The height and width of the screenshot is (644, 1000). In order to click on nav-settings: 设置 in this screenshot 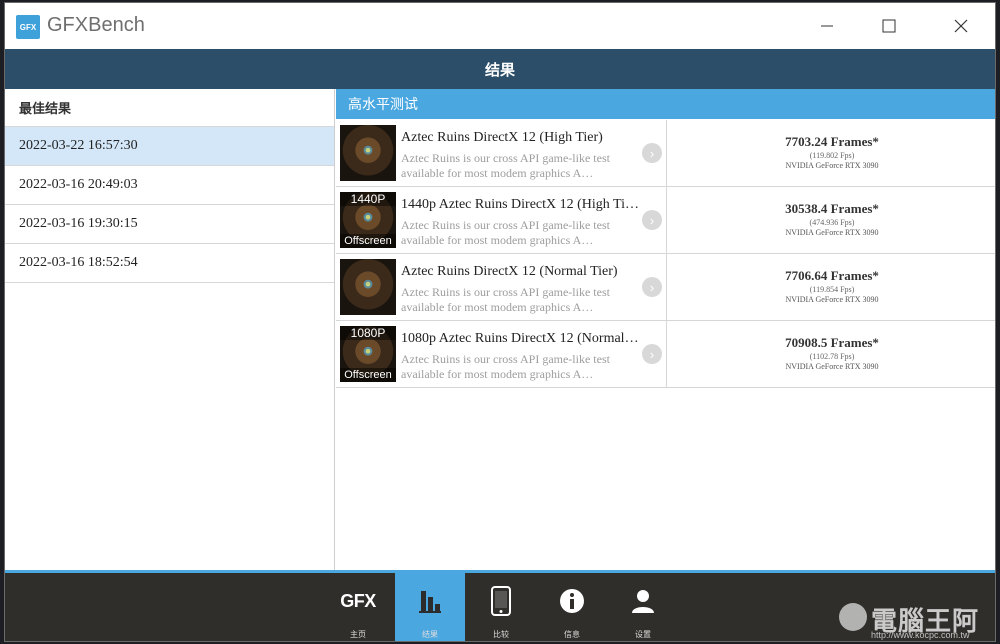, I will do `click(643, 607)`.